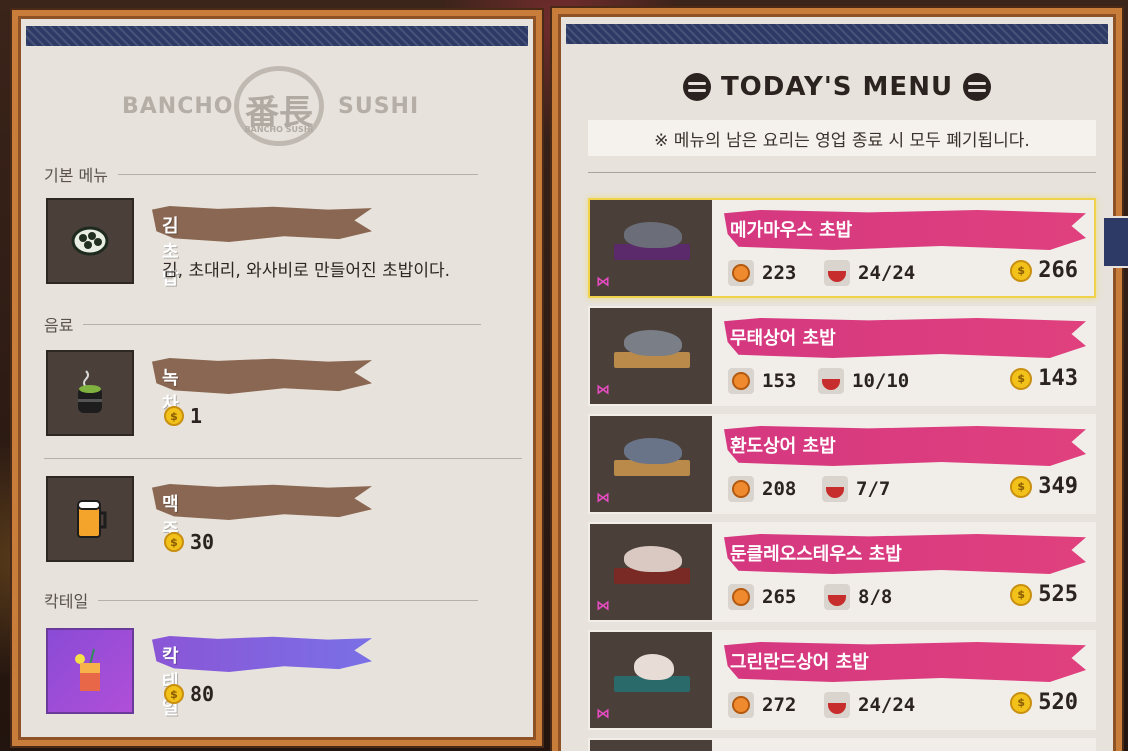  Describe the element at coordinates (842, 572) in the screenshot. I see `menu-card-dunkleosteus: ⋈ 둔클레오스테우스 초밥 265 8/8 $ 525` at that location.